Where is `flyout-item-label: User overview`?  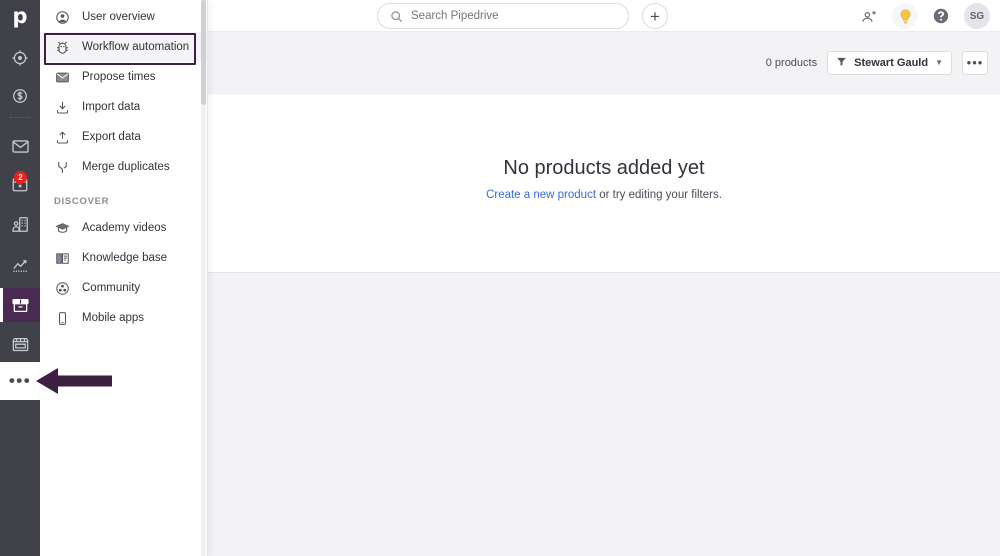
flyout-item-label: User overview is located at coordinates (118, 17).